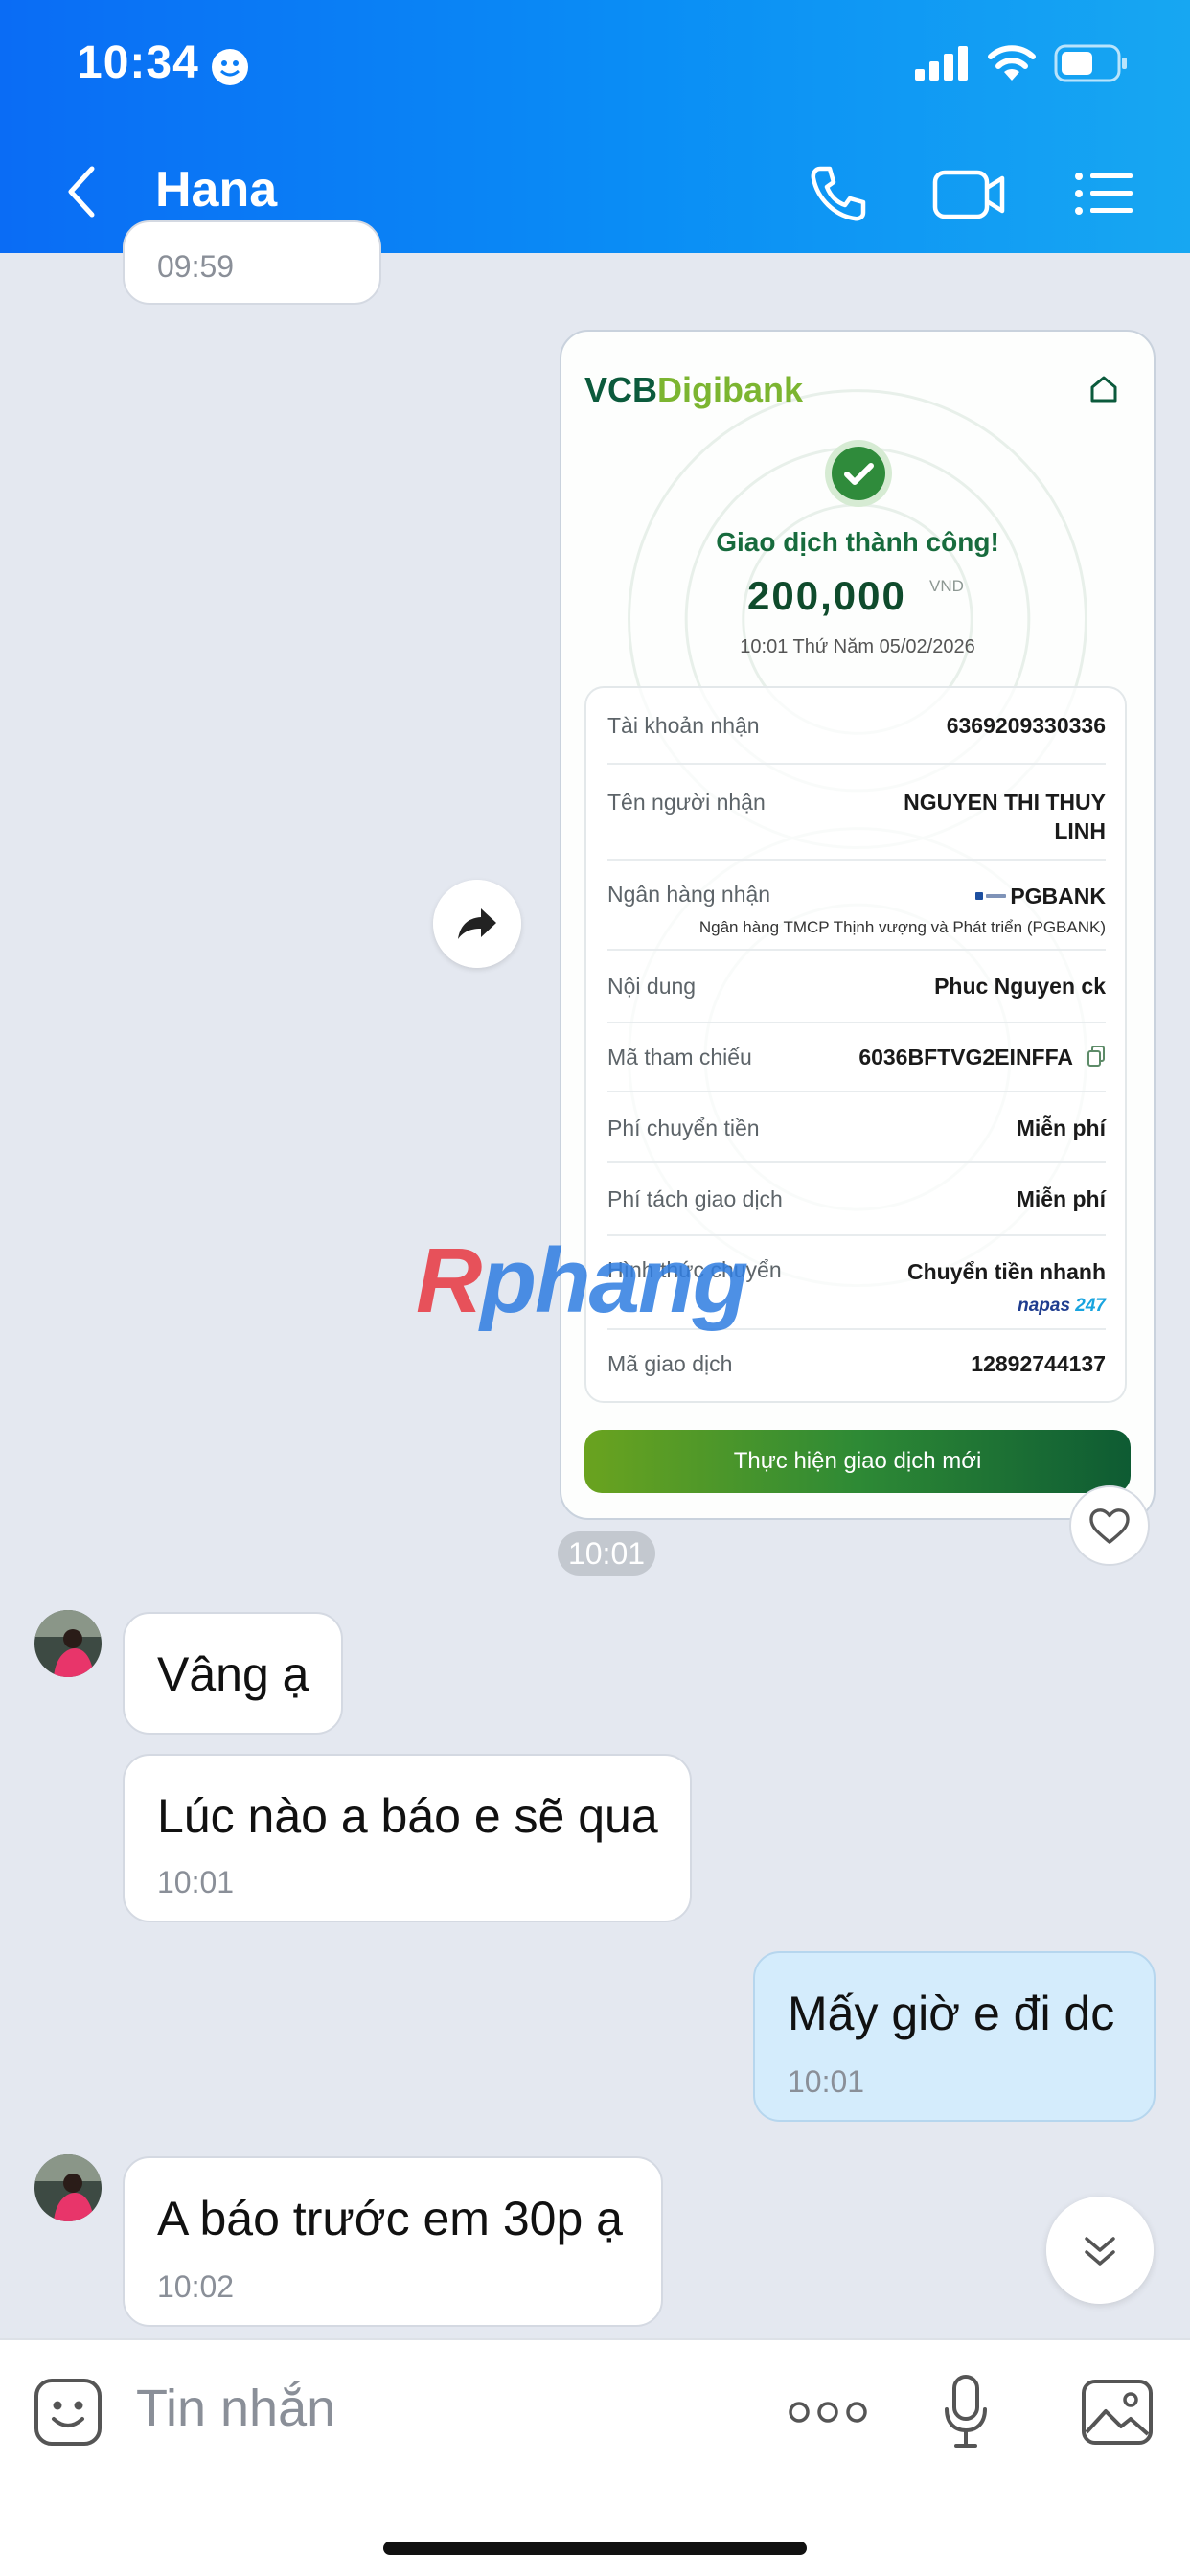 The height and width of the screenshot is (2576, 1190). Describe the element at coordinates (858, 542) in the screenshot. I see `transaction-status: Giao dịch thành công!` at that location.